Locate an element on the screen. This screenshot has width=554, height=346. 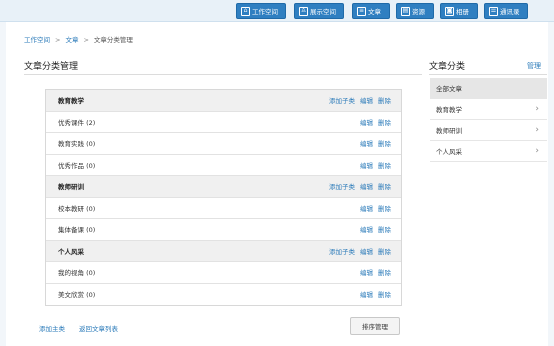
category-name: 美文欣赏 (0) is located at coordinates (77, 295).